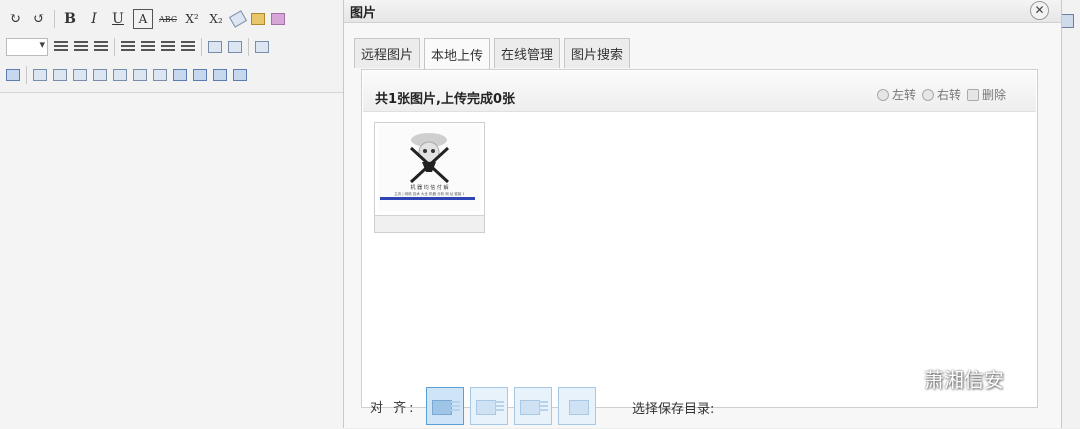 The height and width of the screenshot is (429, 1080). Describe the element at coordinates (442, 407) in the screenshot. I see `align-none-icon` at that location.